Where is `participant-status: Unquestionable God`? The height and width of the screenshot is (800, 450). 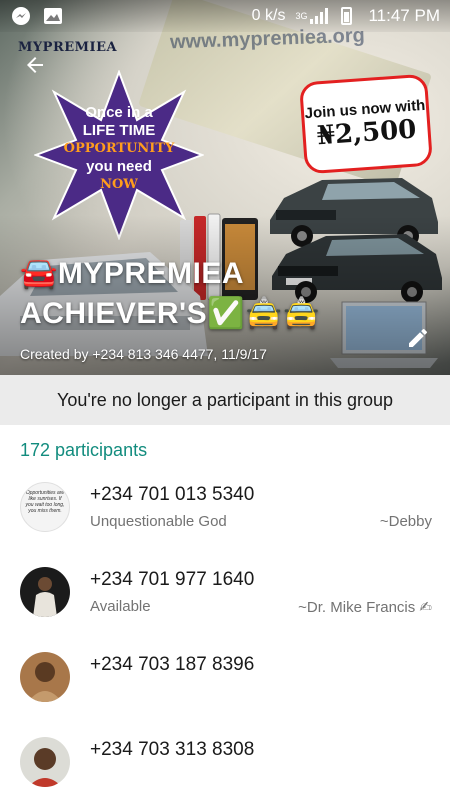
participant-status: Unquestionable God is located at coordinates (158, 521).